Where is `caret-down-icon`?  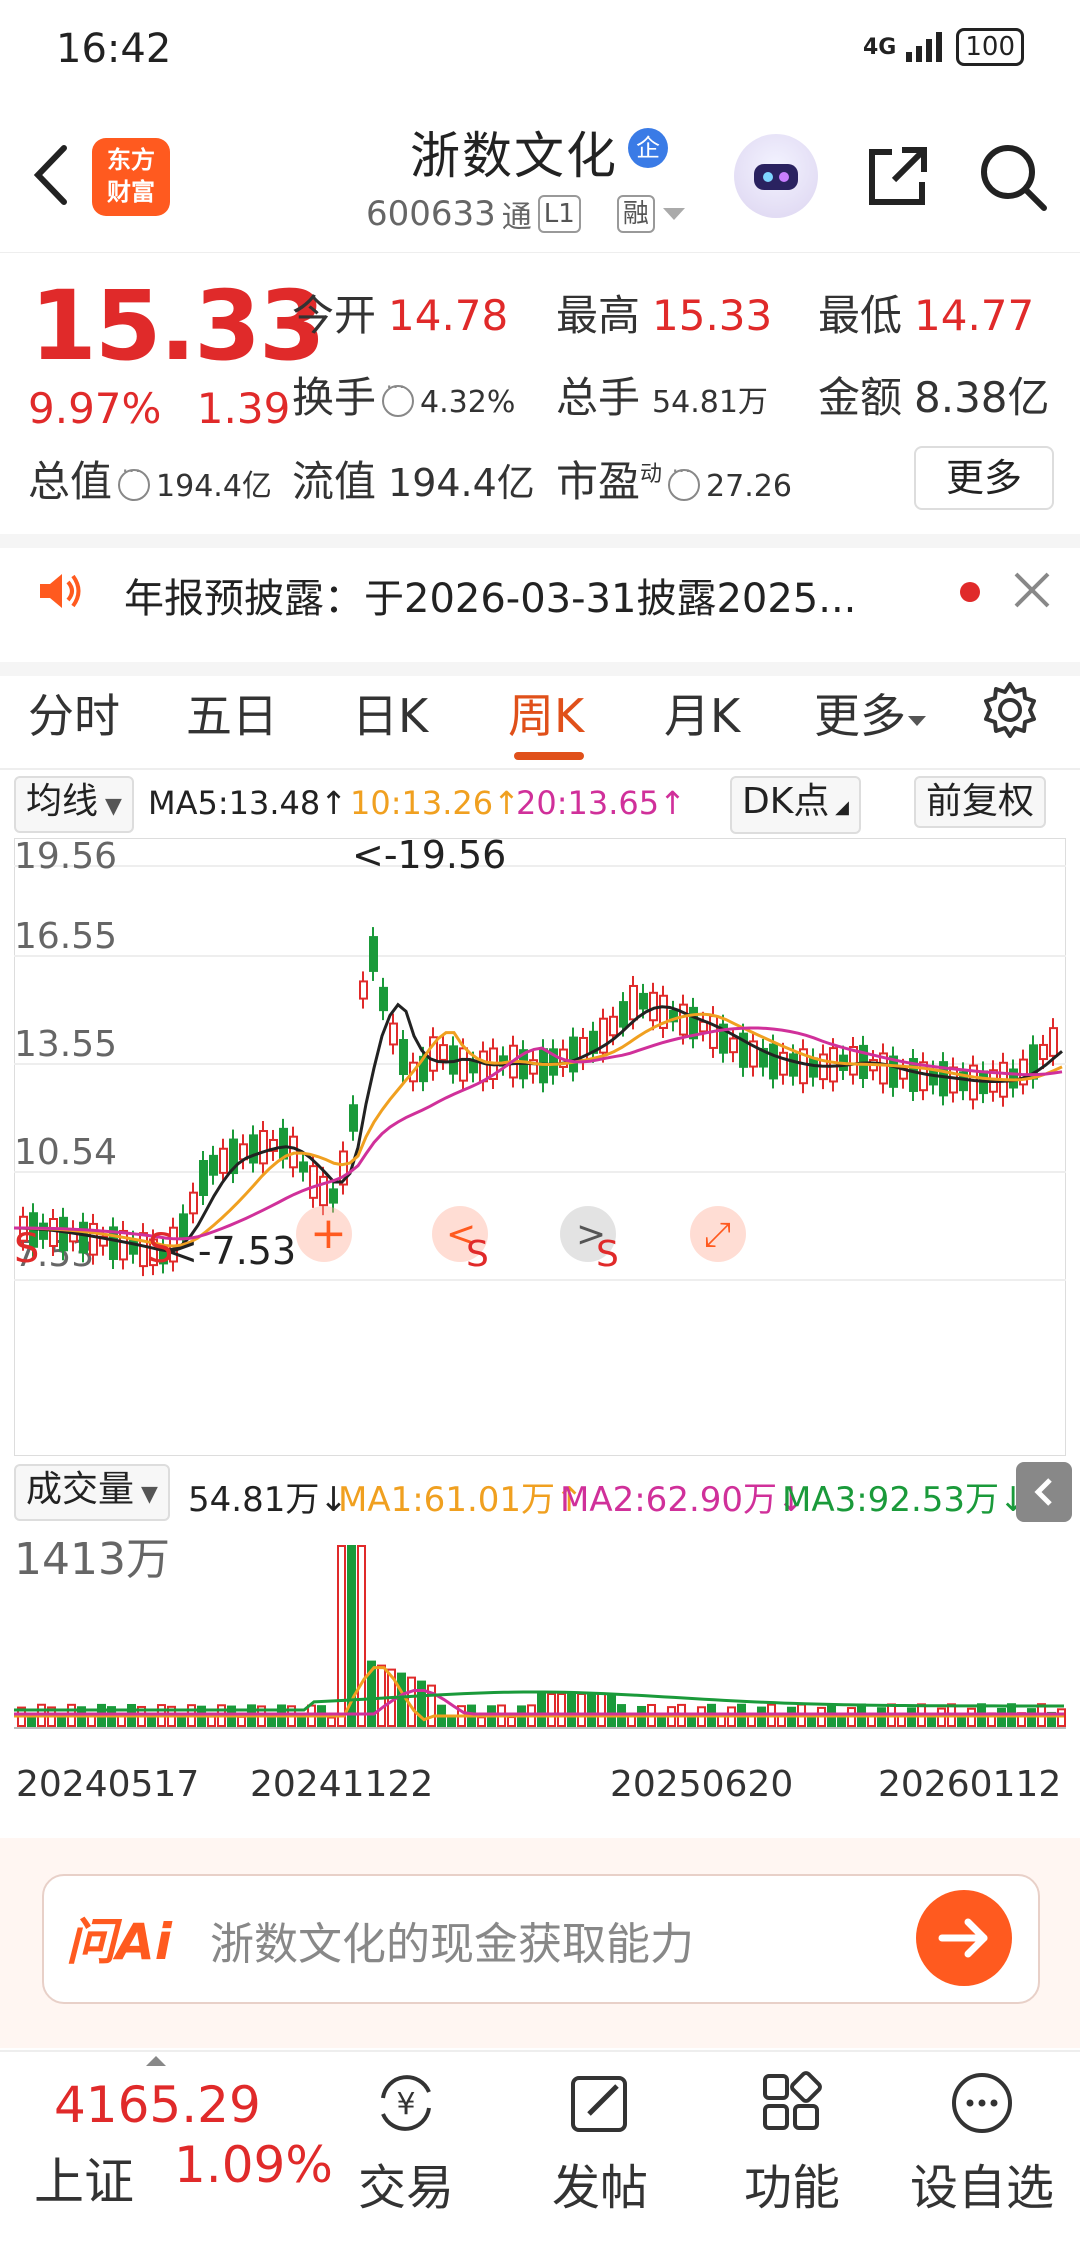 caret-down-icon is located at coordinates (917, 721).